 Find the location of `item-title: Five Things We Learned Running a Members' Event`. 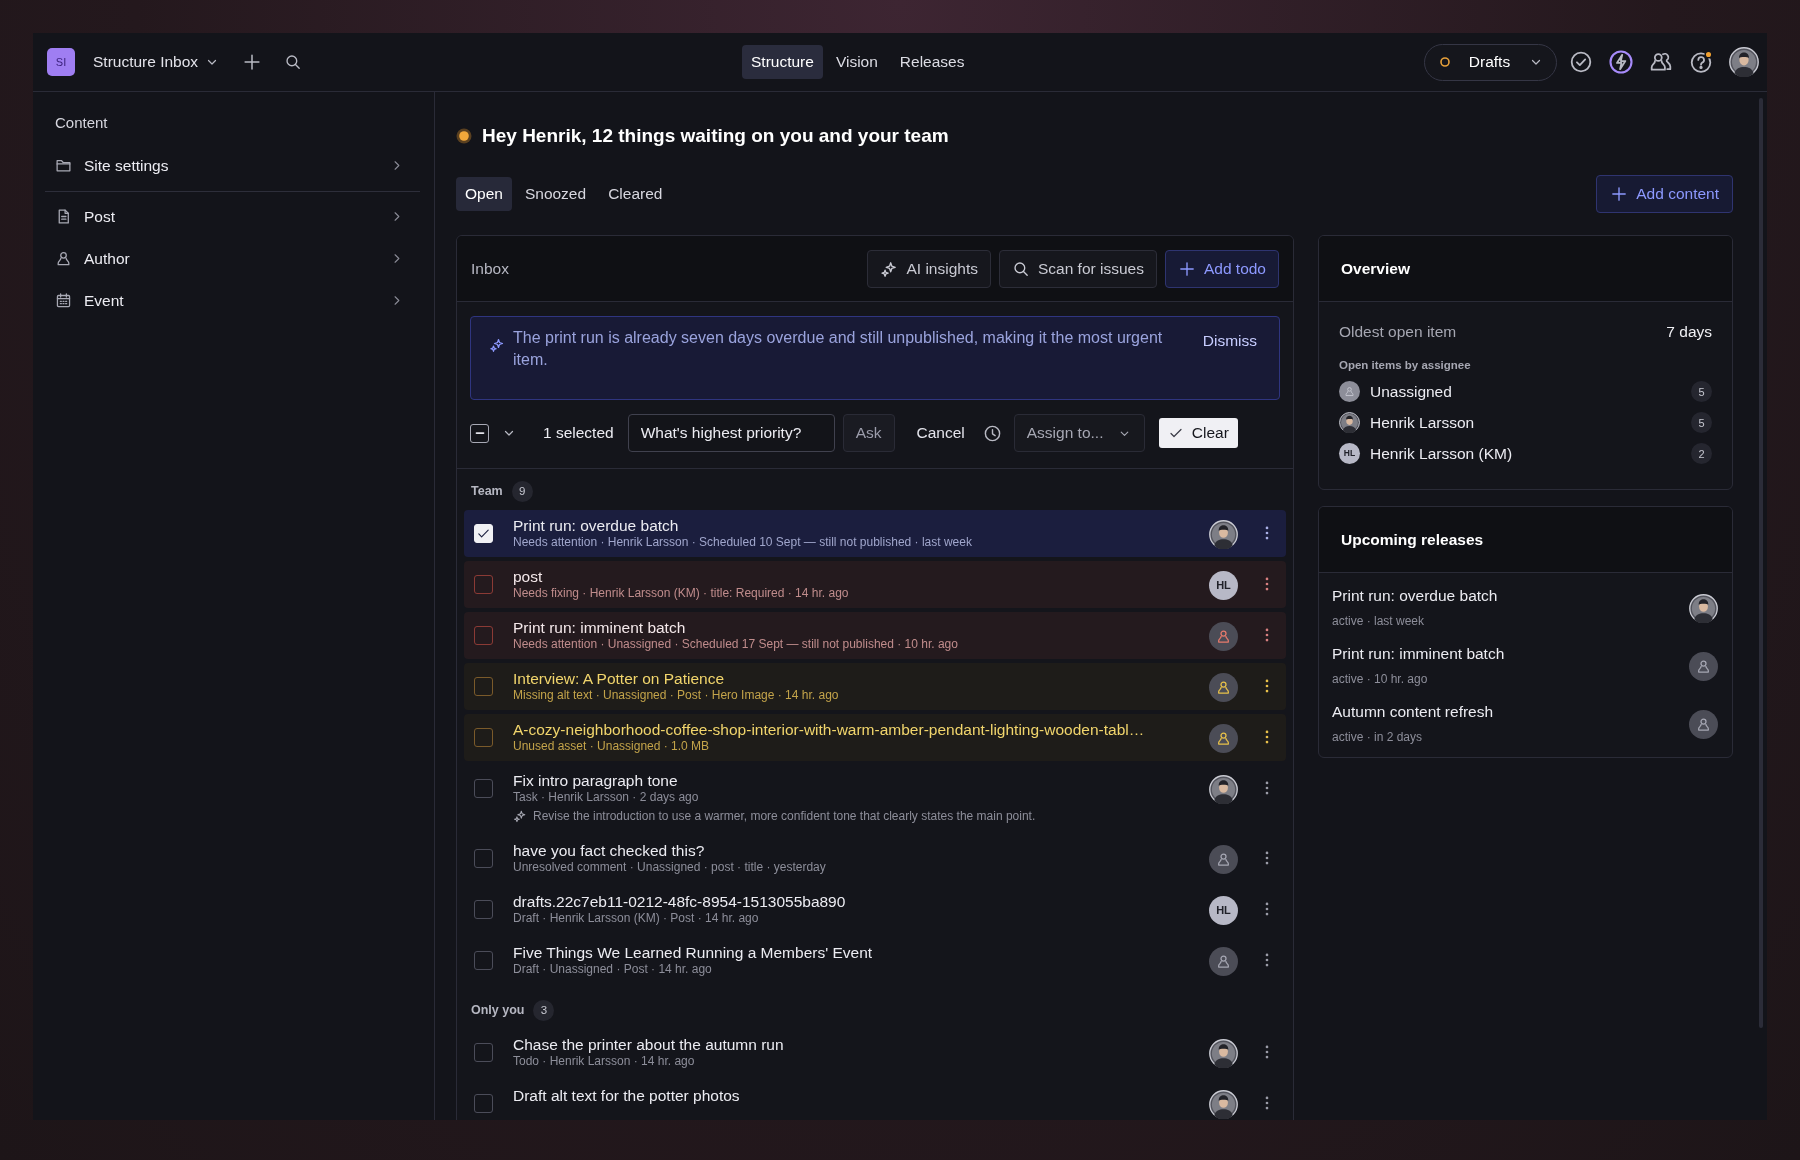

item-title: Five Things We Learned Running a Members' Event is located at coordinates (693, 952).